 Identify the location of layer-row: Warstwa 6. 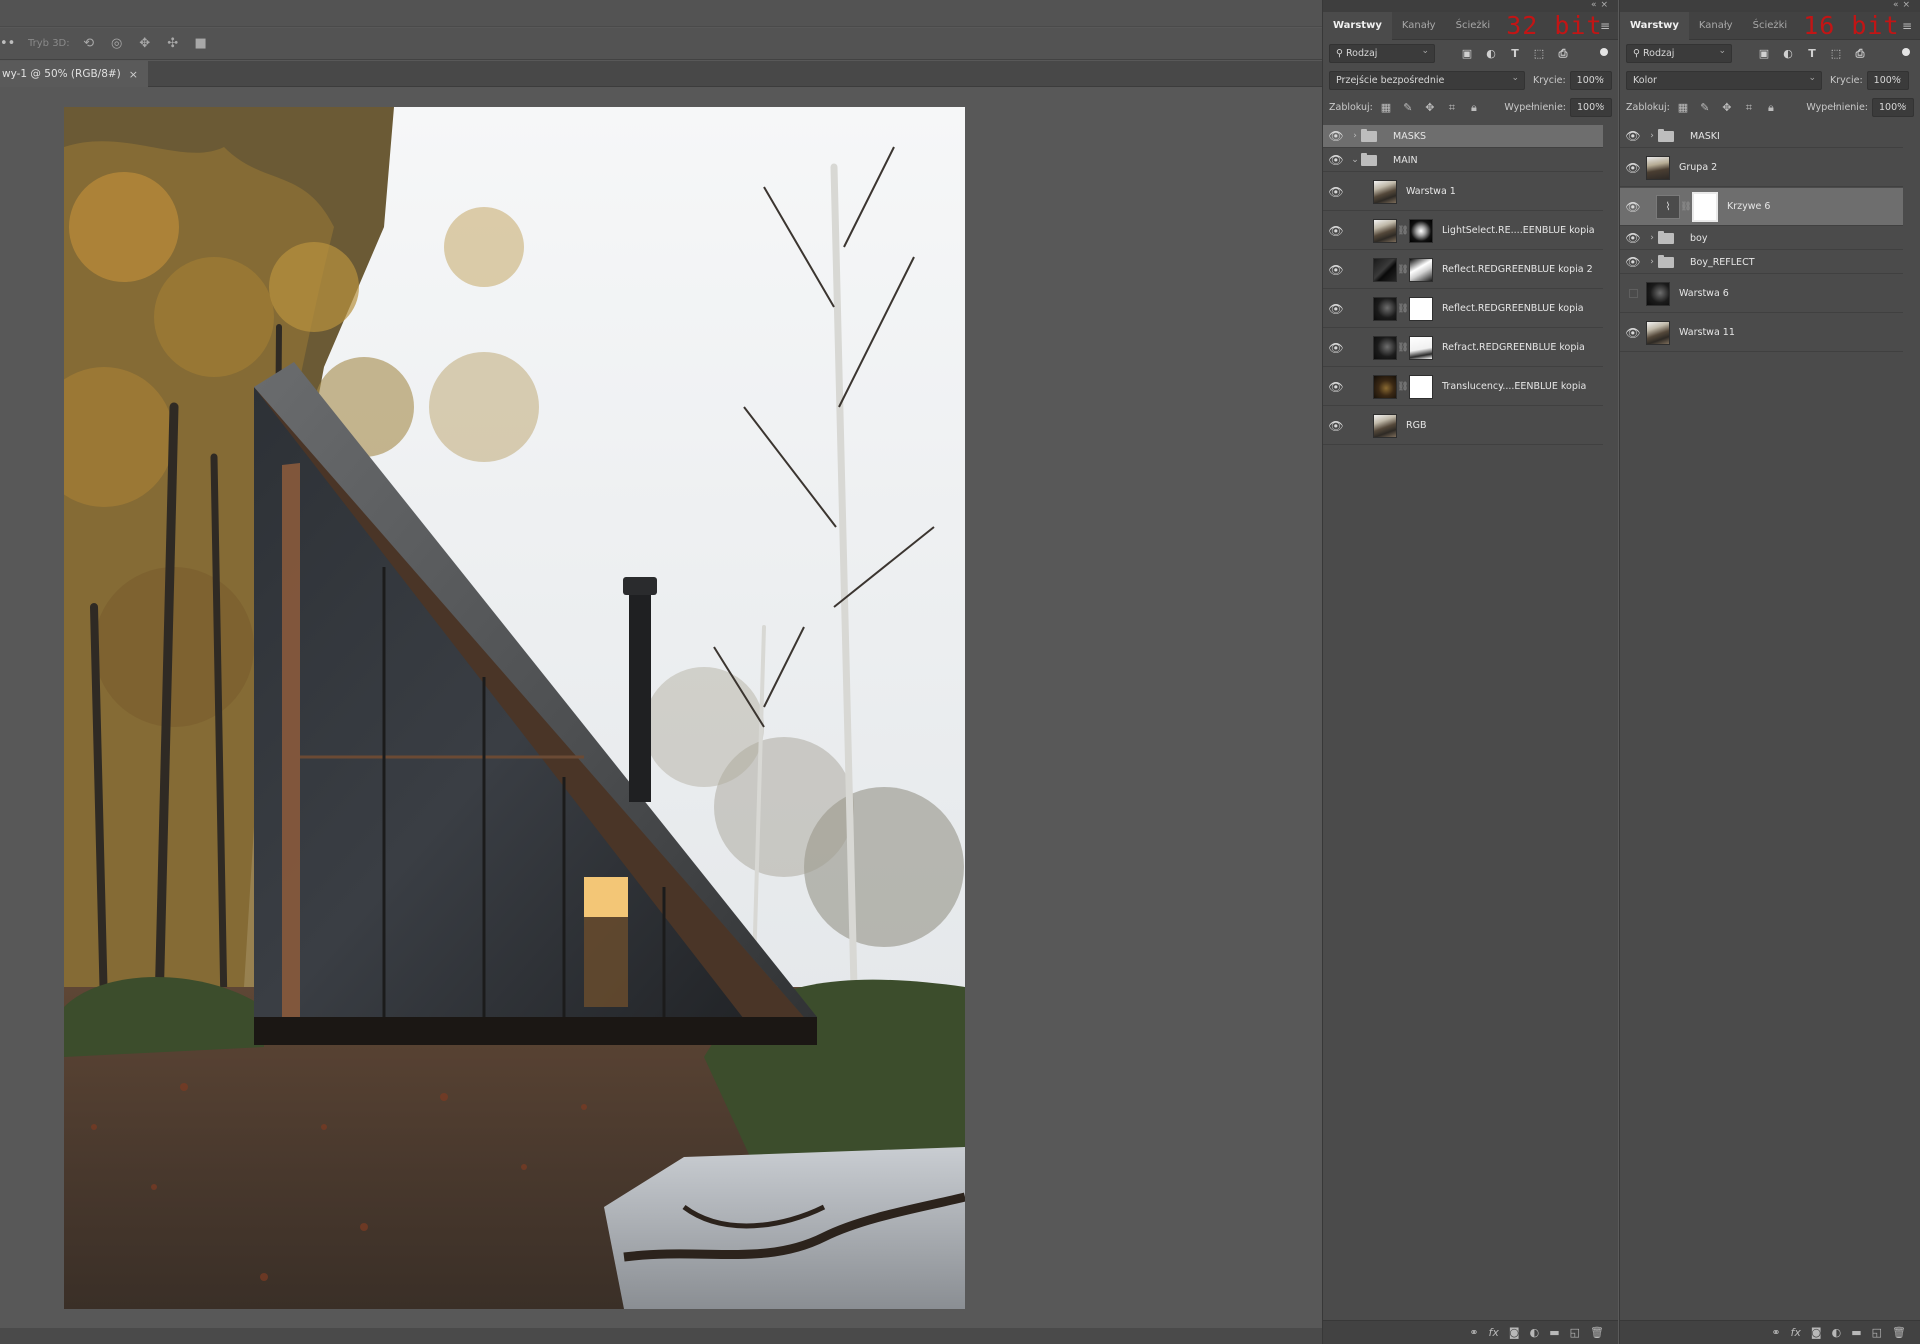
(1761, 294).